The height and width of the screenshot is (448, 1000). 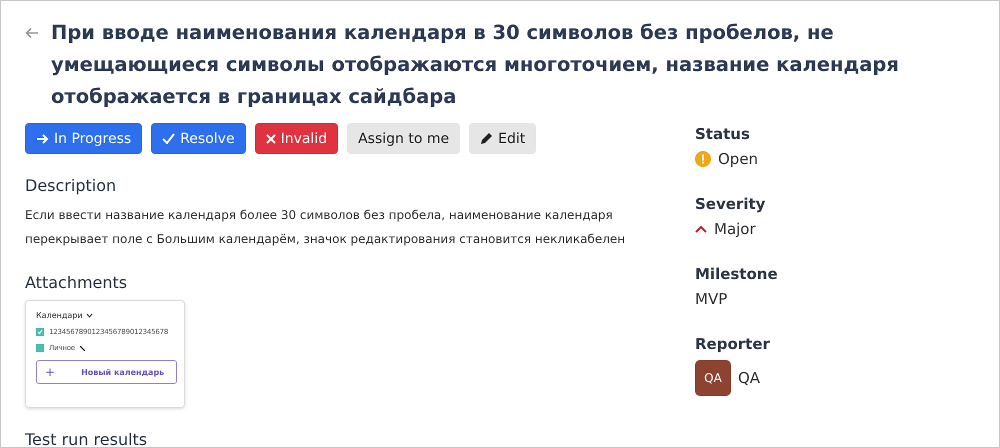 I want to click on field-value: Major, so click(x=735, y=229).